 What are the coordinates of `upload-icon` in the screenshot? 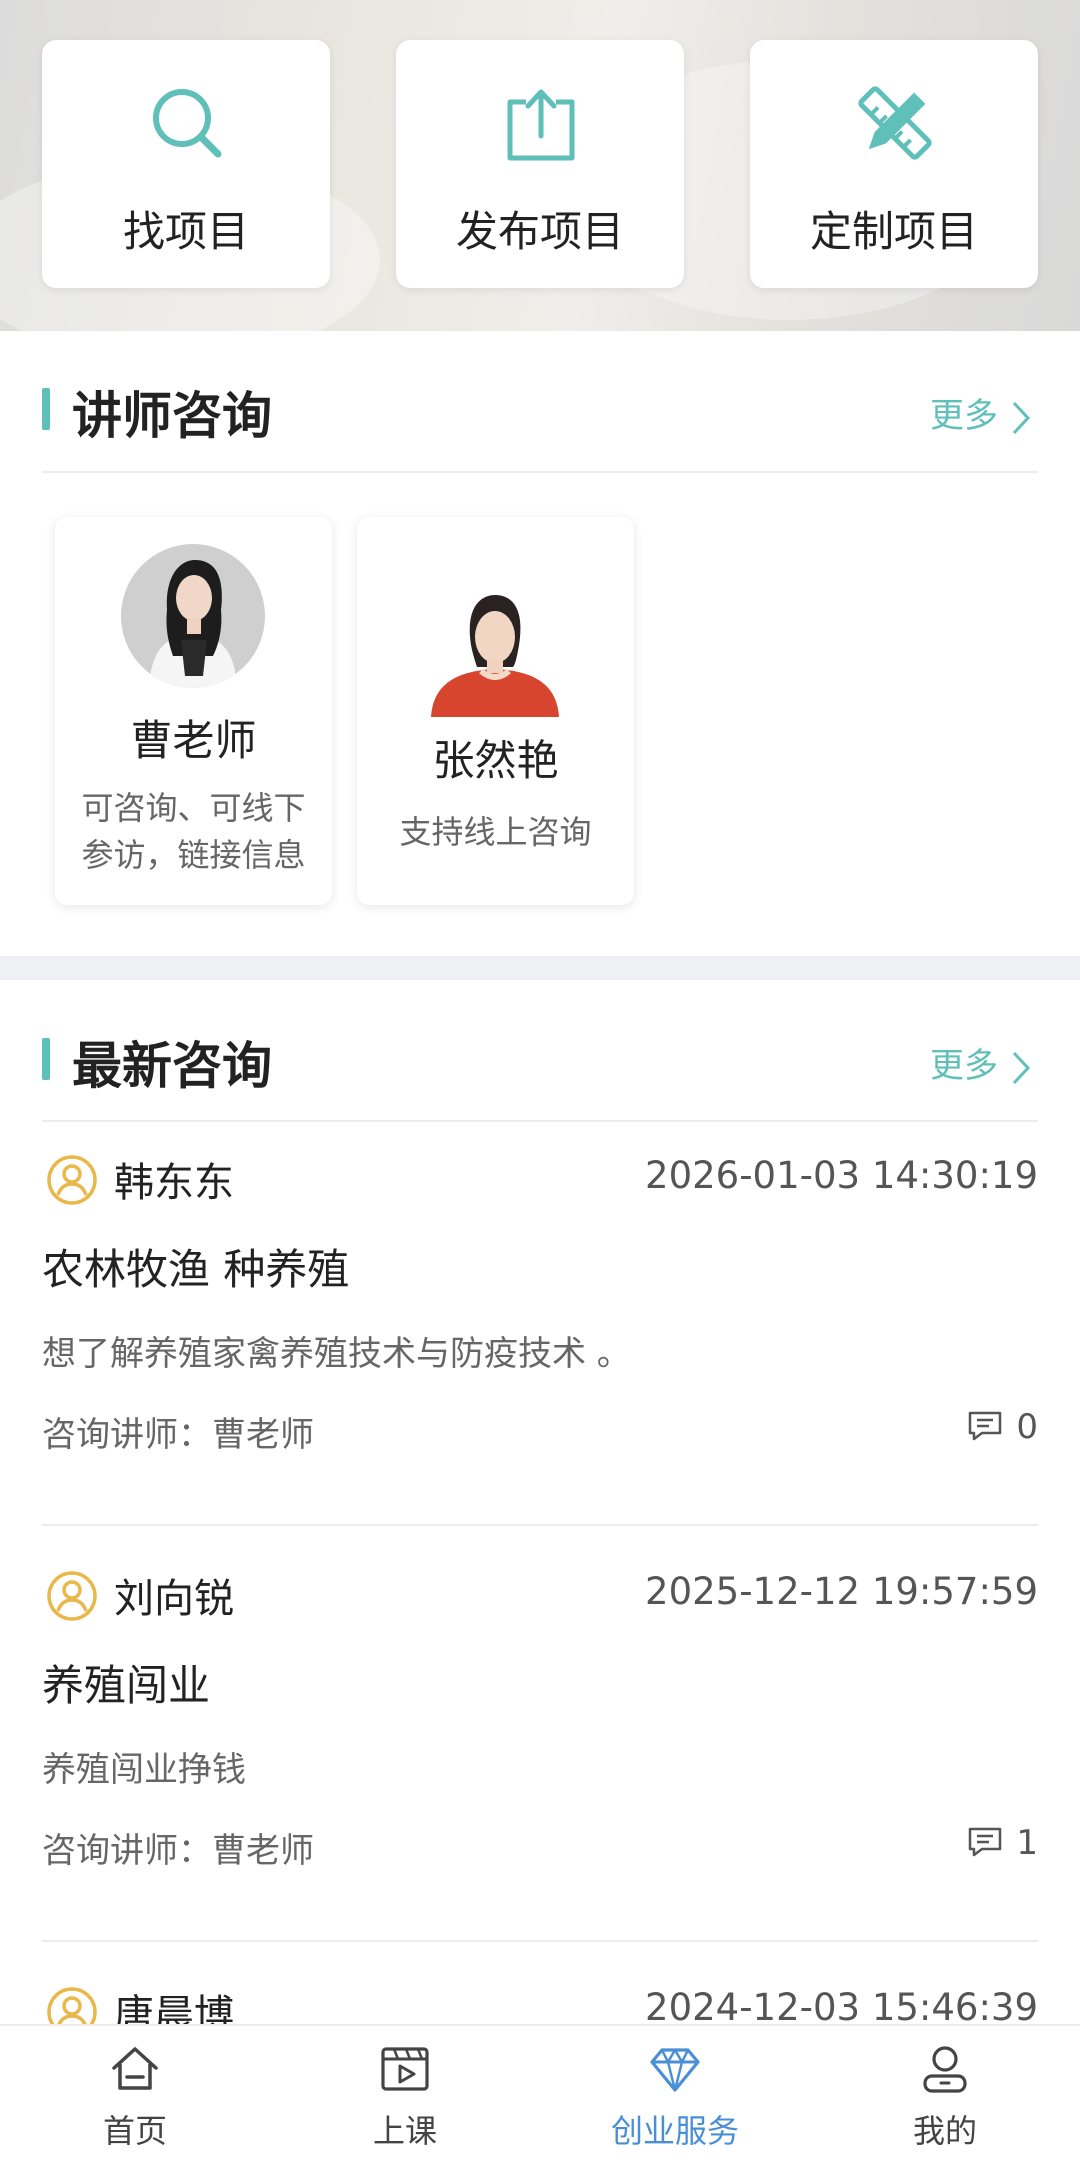 It's located at (541, 125).